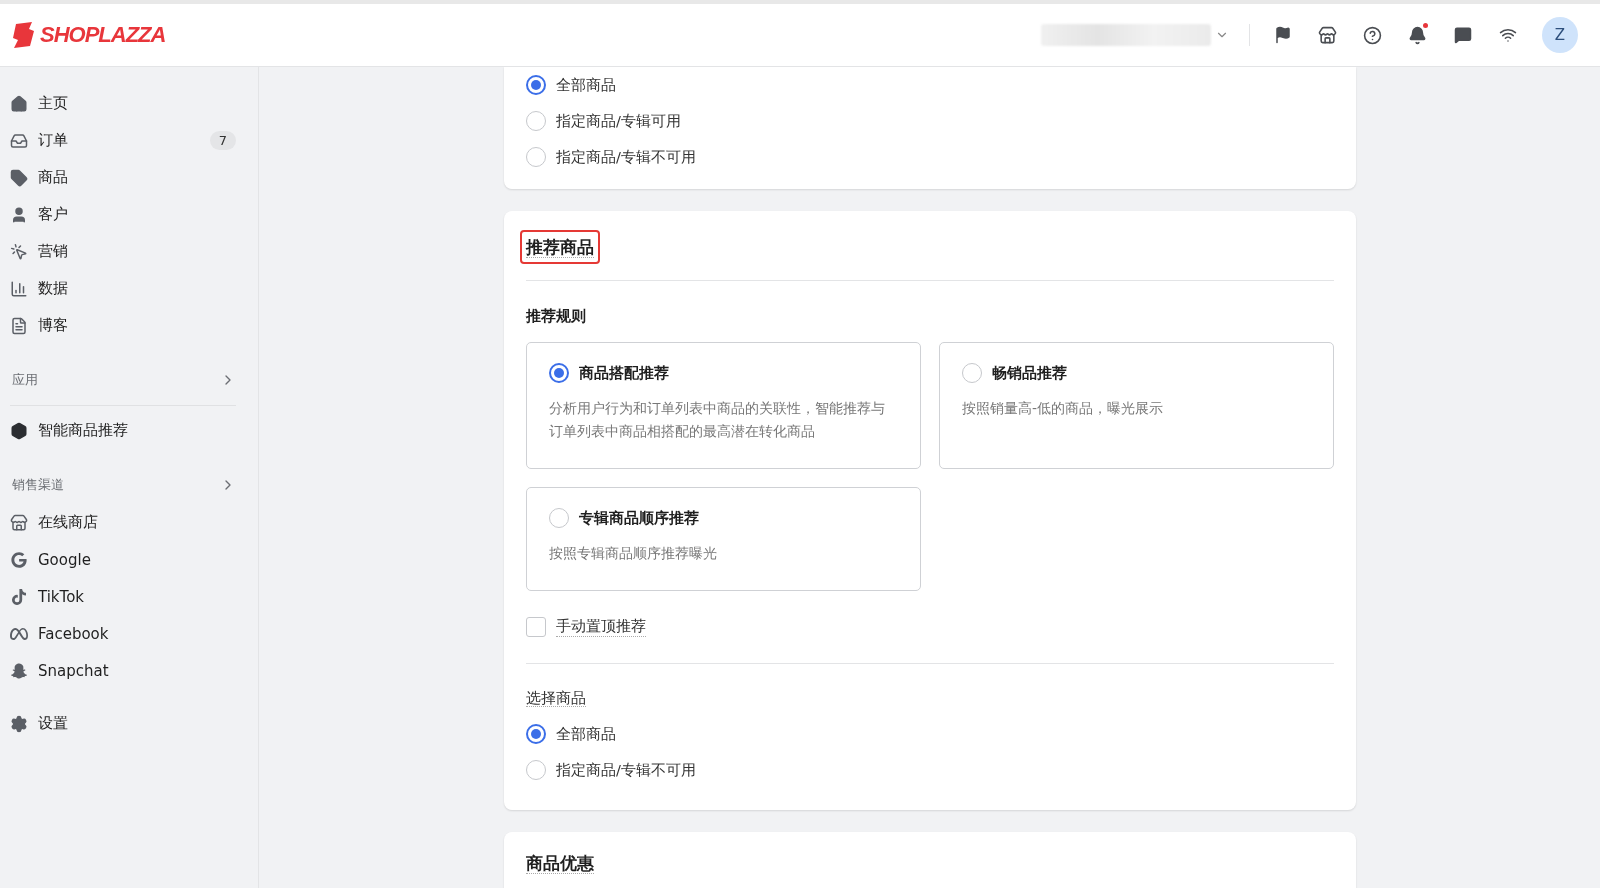 The height and width of the screenshot is (888, 1600). Describe the element at coordinates (123, 670) in the screenshot. I see `sidebar-item: Snapchat` at that location.